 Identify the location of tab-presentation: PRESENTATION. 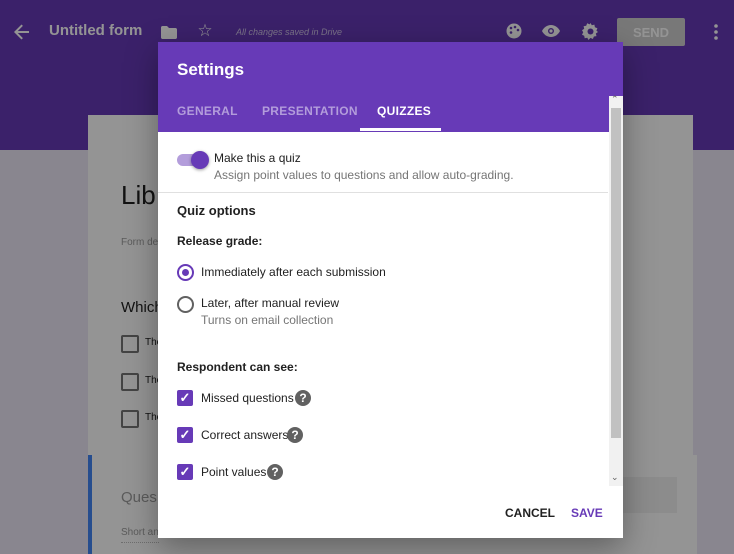
(310, 111).